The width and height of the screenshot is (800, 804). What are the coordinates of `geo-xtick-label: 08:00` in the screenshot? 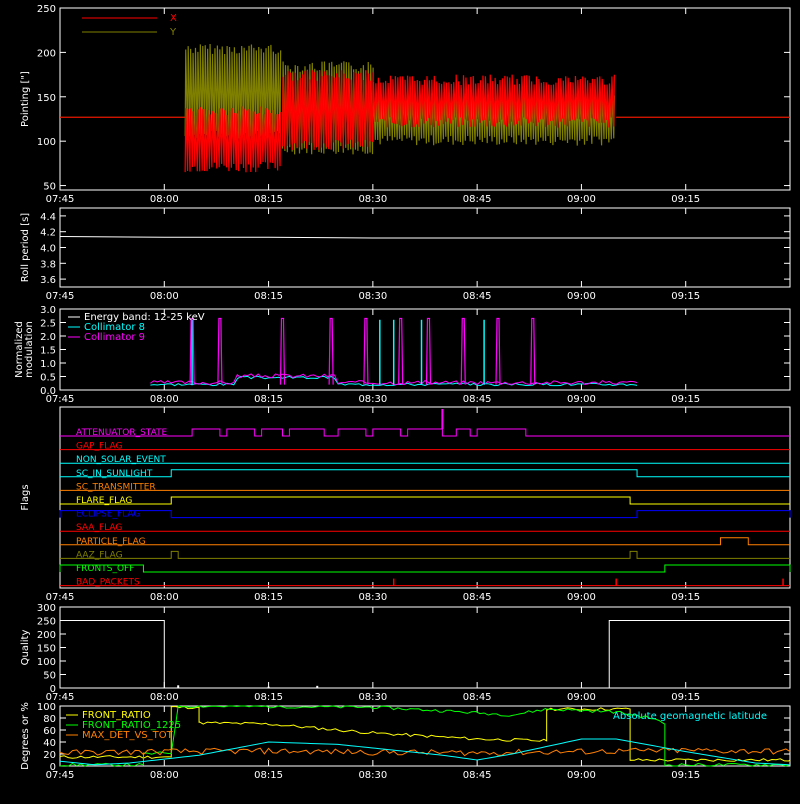 It's located at (164, 775).